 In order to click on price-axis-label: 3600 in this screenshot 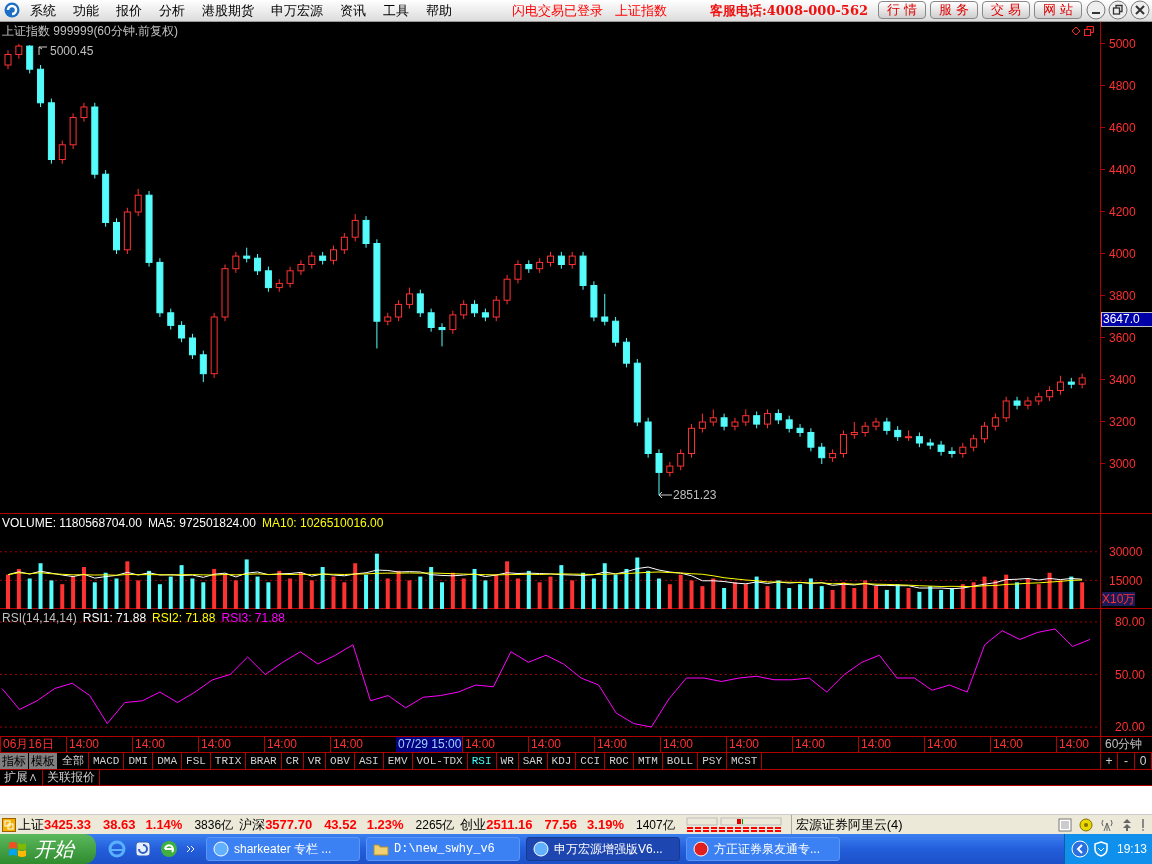, I will do `click(1122, 337)`.